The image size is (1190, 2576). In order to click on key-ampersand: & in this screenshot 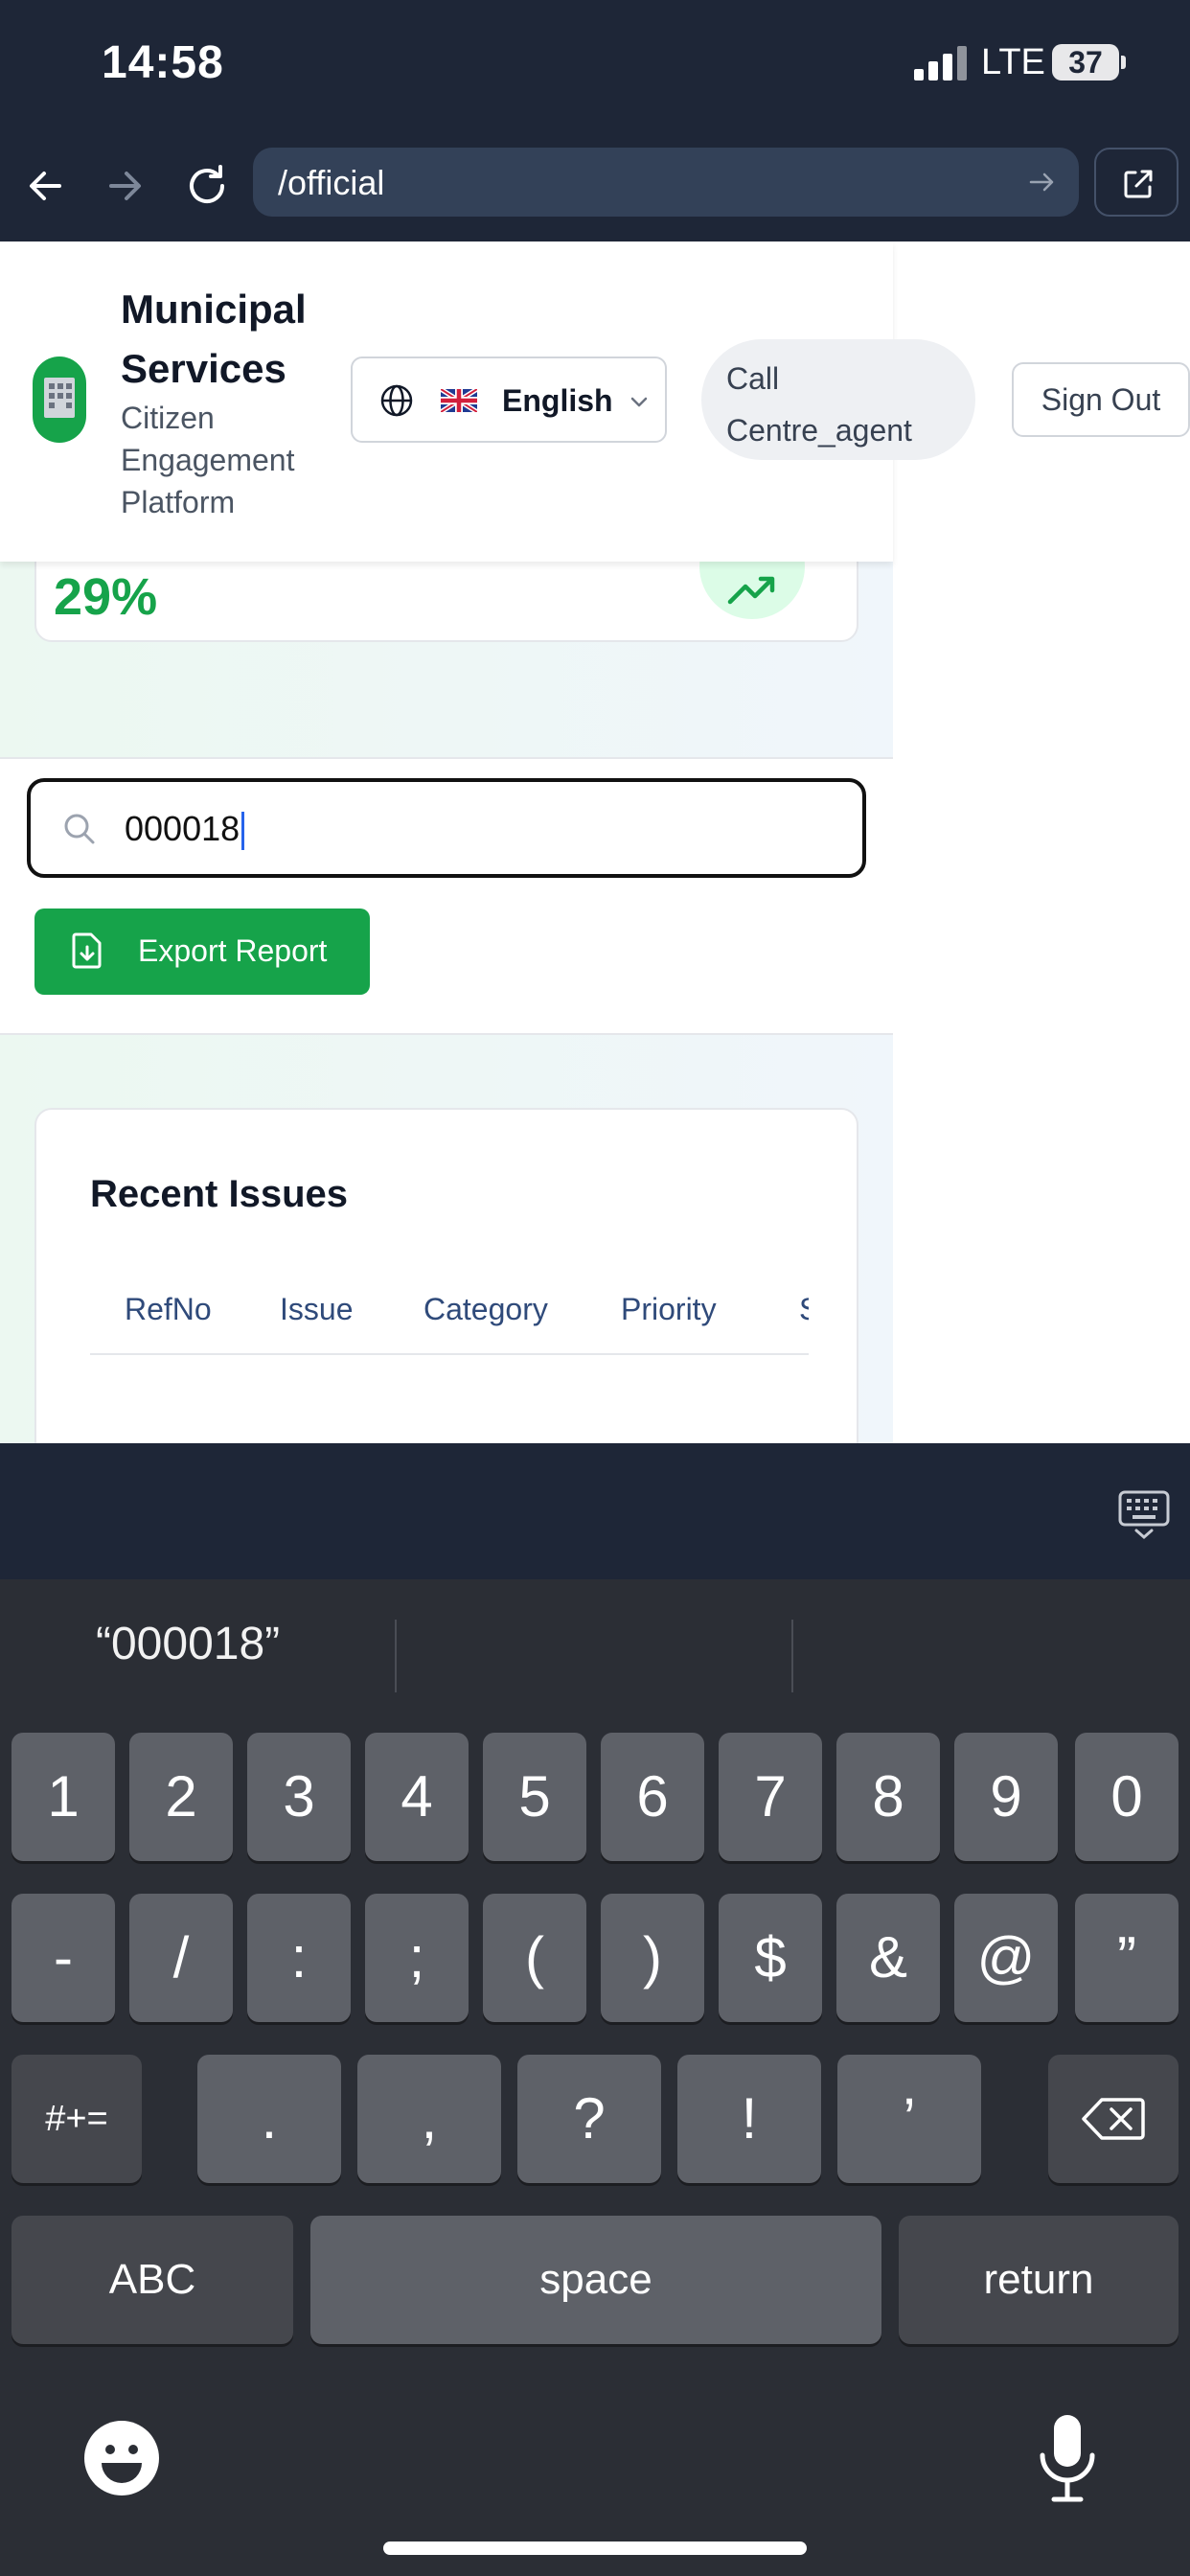, I will do `click(888, 1958)`.